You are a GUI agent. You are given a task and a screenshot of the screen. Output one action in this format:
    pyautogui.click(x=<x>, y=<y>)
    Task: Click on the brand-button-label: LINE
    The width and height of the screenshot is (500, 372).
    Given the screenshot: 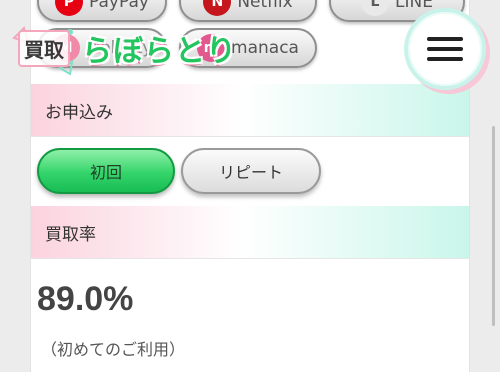 What is the action you would take?
    pyautogui.click(x=414, y=6)
    